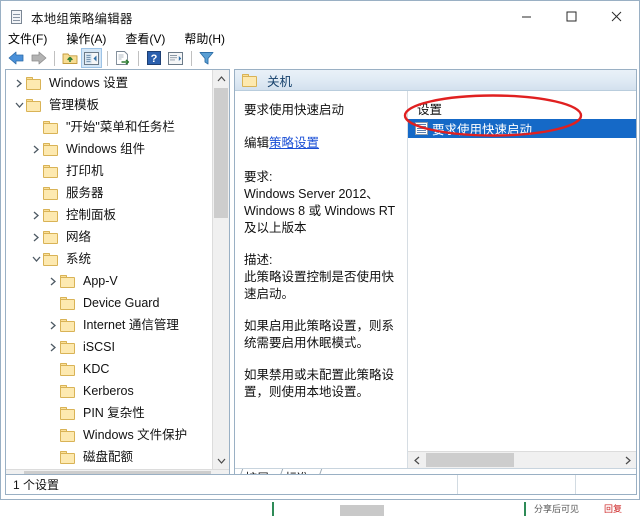 The height and width of the screenshot is (516, 640). What do you see at coordinates (482, 130) in the screenshot?
I see `settings-list-row-label: 要求使用快速启动` at bounding box center [482, 130].